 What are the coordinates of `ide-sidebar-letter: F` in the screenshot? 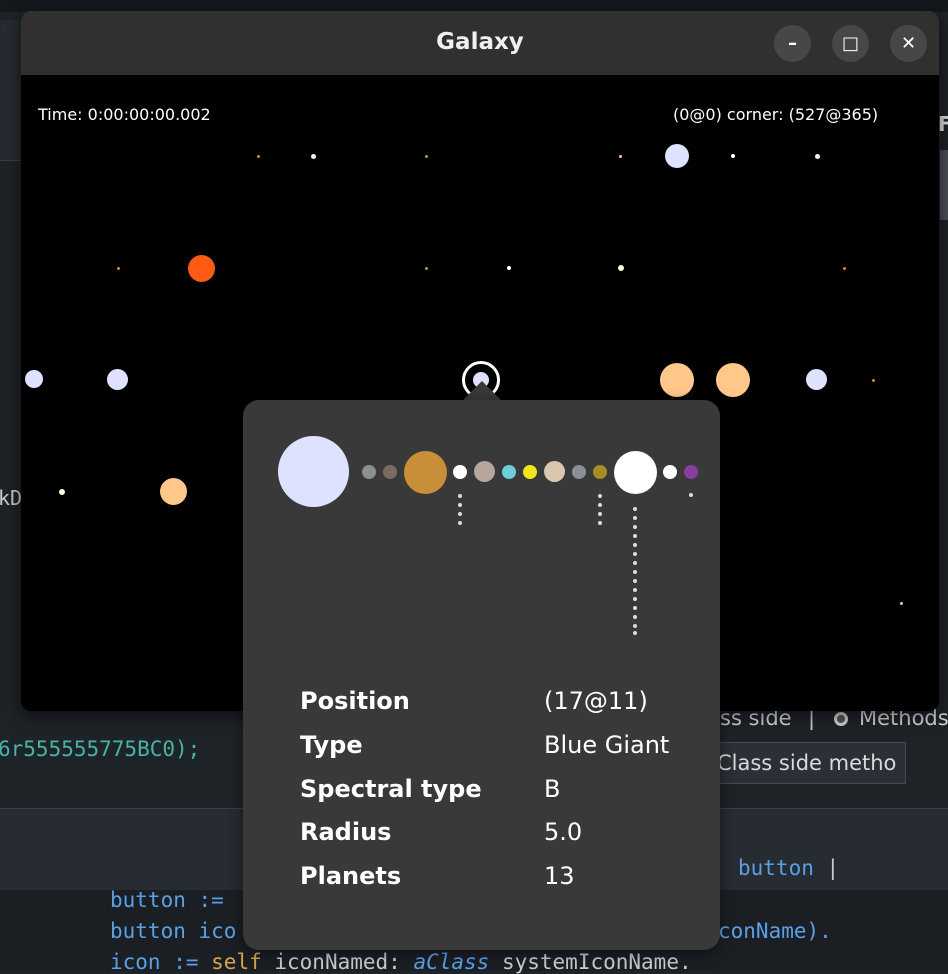 It's located at (943, 124).